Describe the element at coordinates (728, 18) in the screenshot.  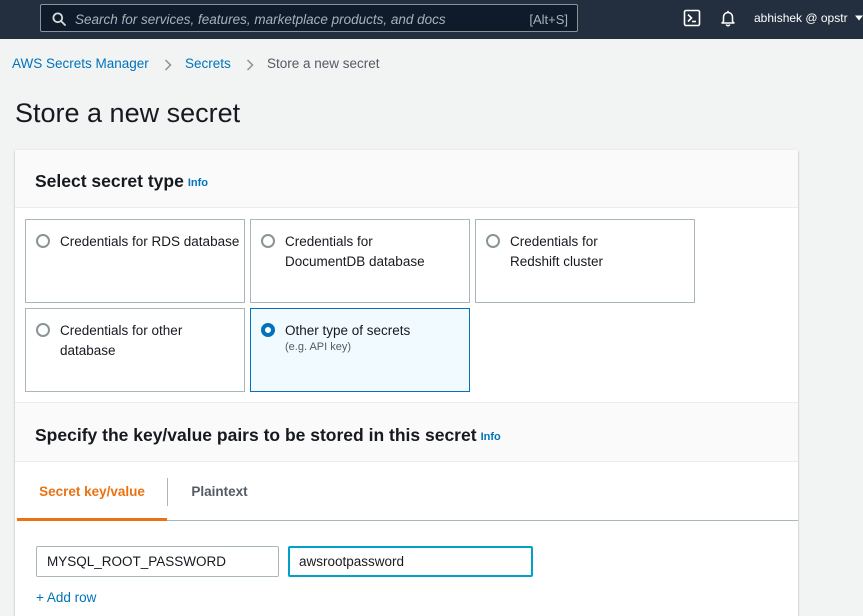
I see `bell-icon` at that location.